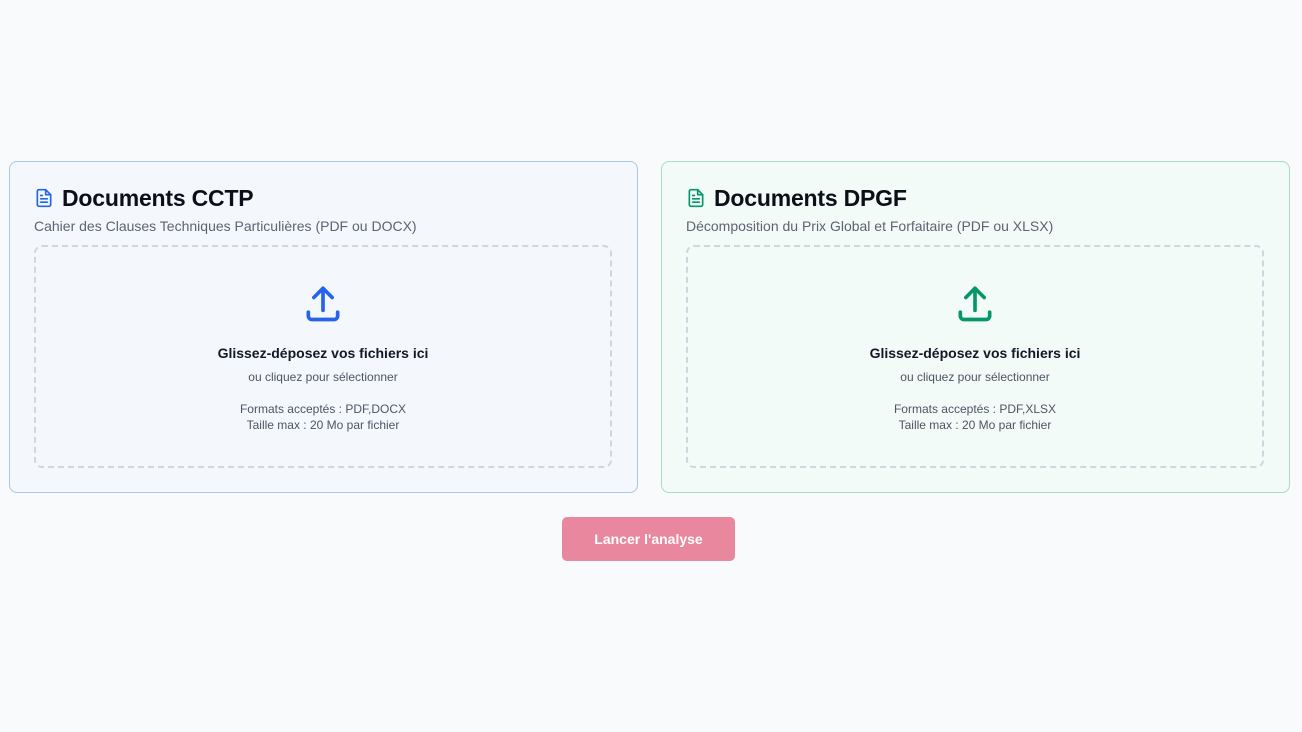 The width and height of the screenshot is (1302, 732). What do you see at coordinates (810, 197) in the screenshot?
I see `dpgf-title: Documents DPGF` at bounding box center [810, 197].